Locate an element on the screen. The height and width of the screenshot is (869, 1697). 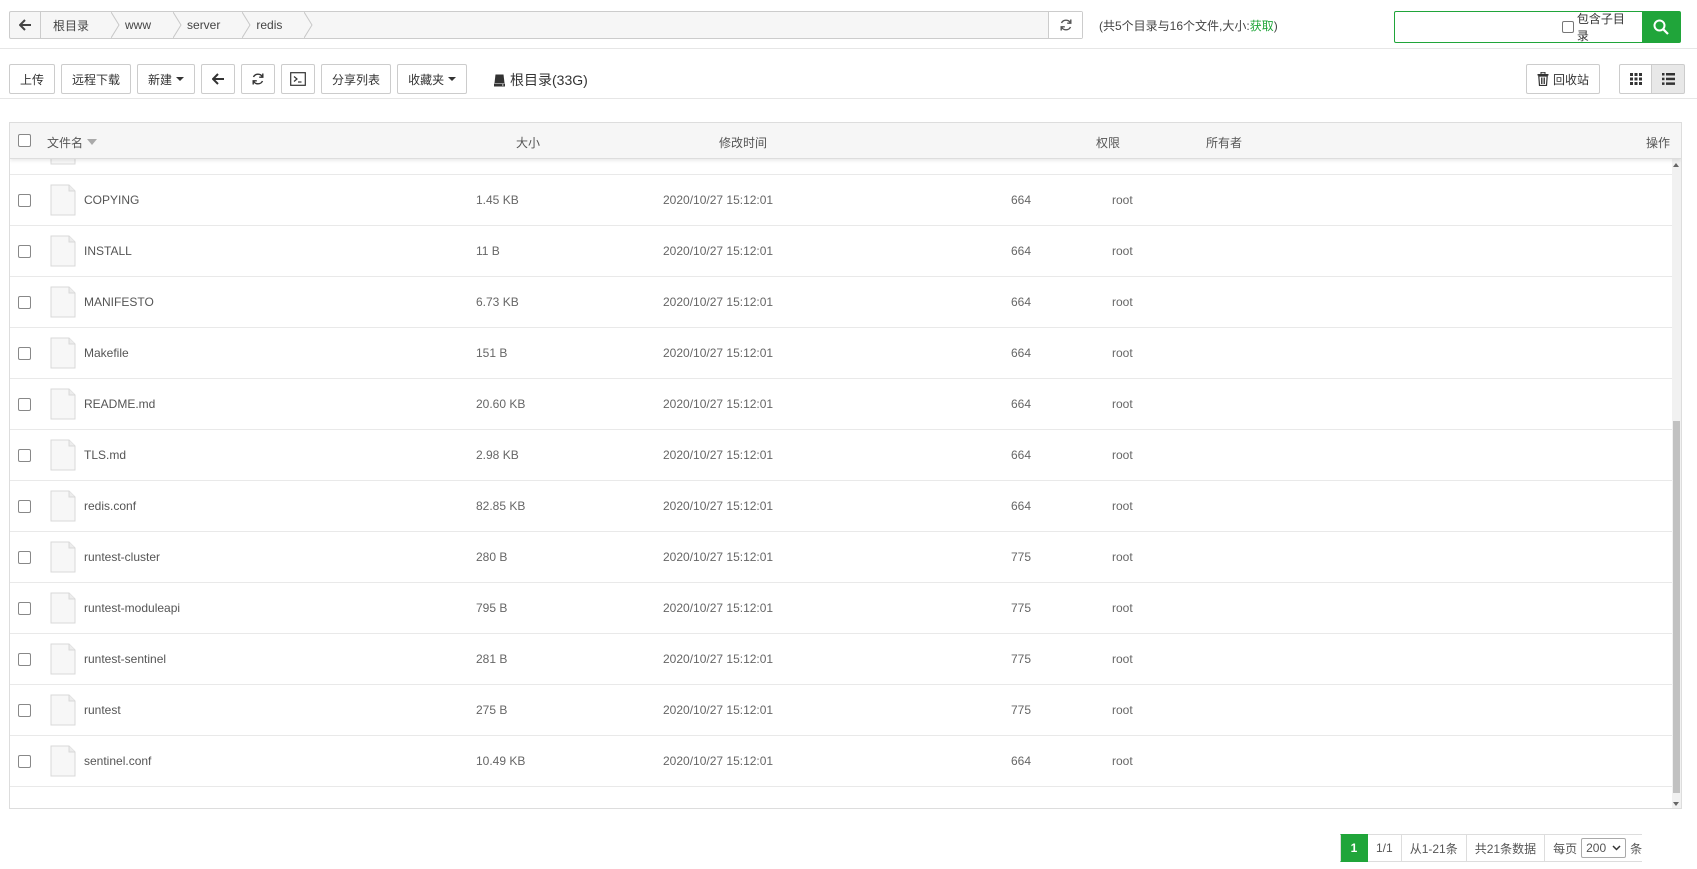
favorites-dropdown-button: 收藏夹 is located at coordinates (432, 79).